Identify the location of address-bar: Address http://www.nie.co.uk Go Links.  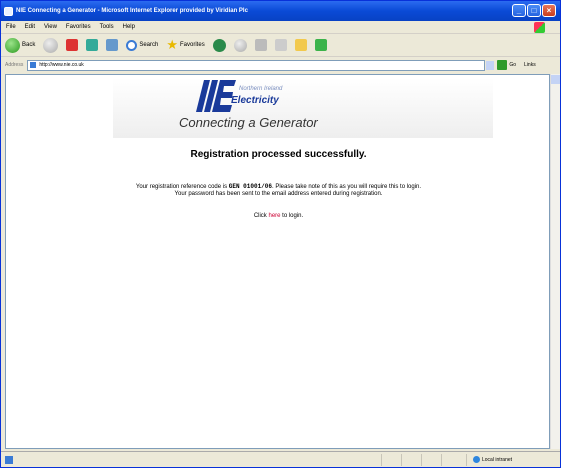
(280, 65).